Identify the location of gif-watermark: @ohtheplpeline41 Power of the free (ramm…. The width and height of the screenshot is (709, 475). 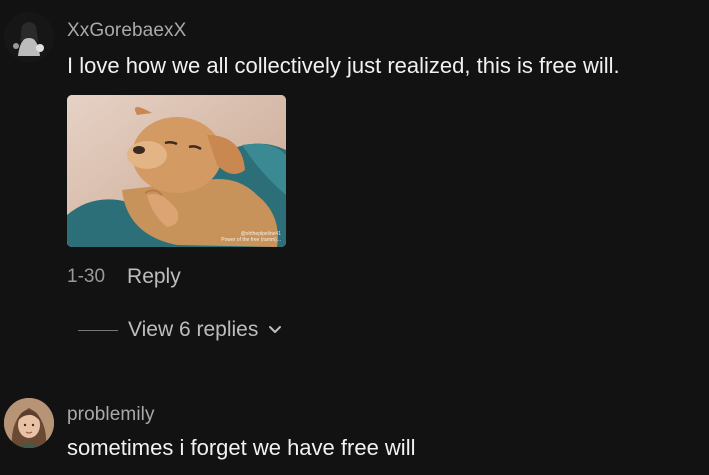
(251, 237).